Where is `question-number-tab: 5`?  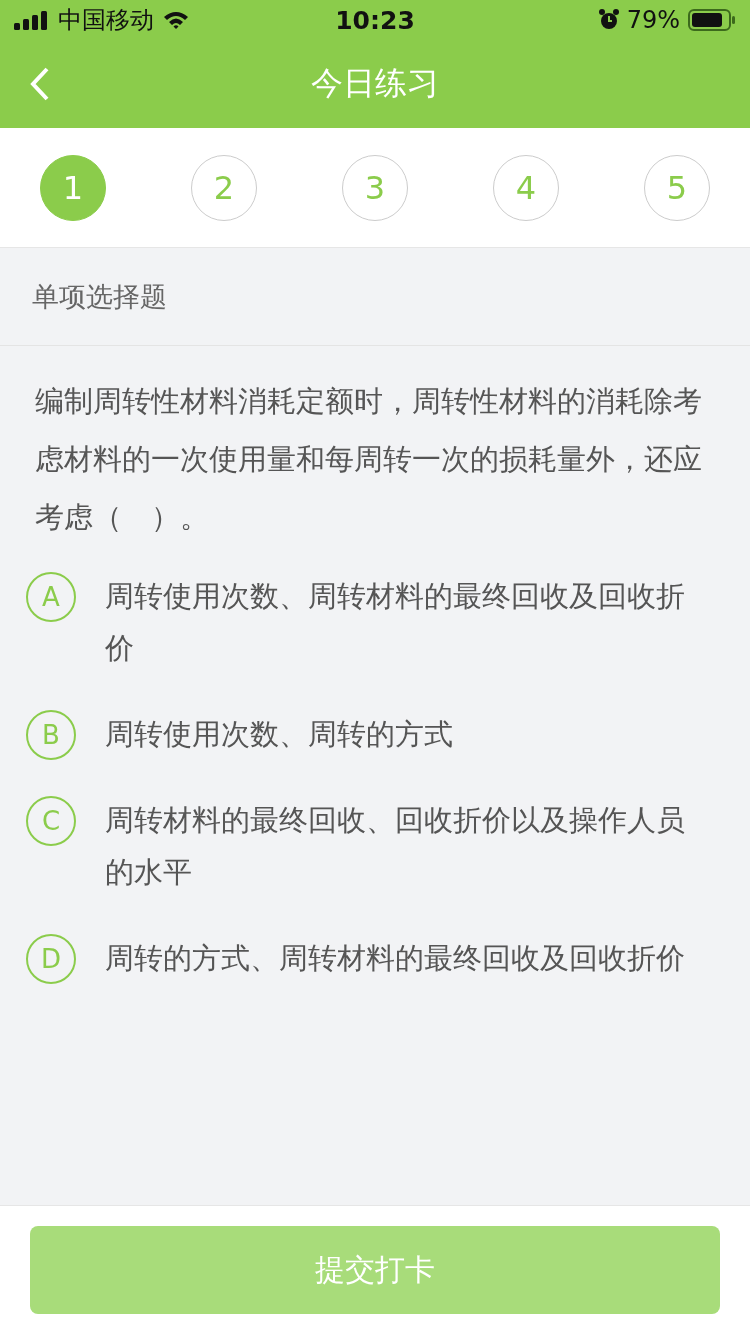 question-number-tab: 5 is located at coordinates (677, 187).